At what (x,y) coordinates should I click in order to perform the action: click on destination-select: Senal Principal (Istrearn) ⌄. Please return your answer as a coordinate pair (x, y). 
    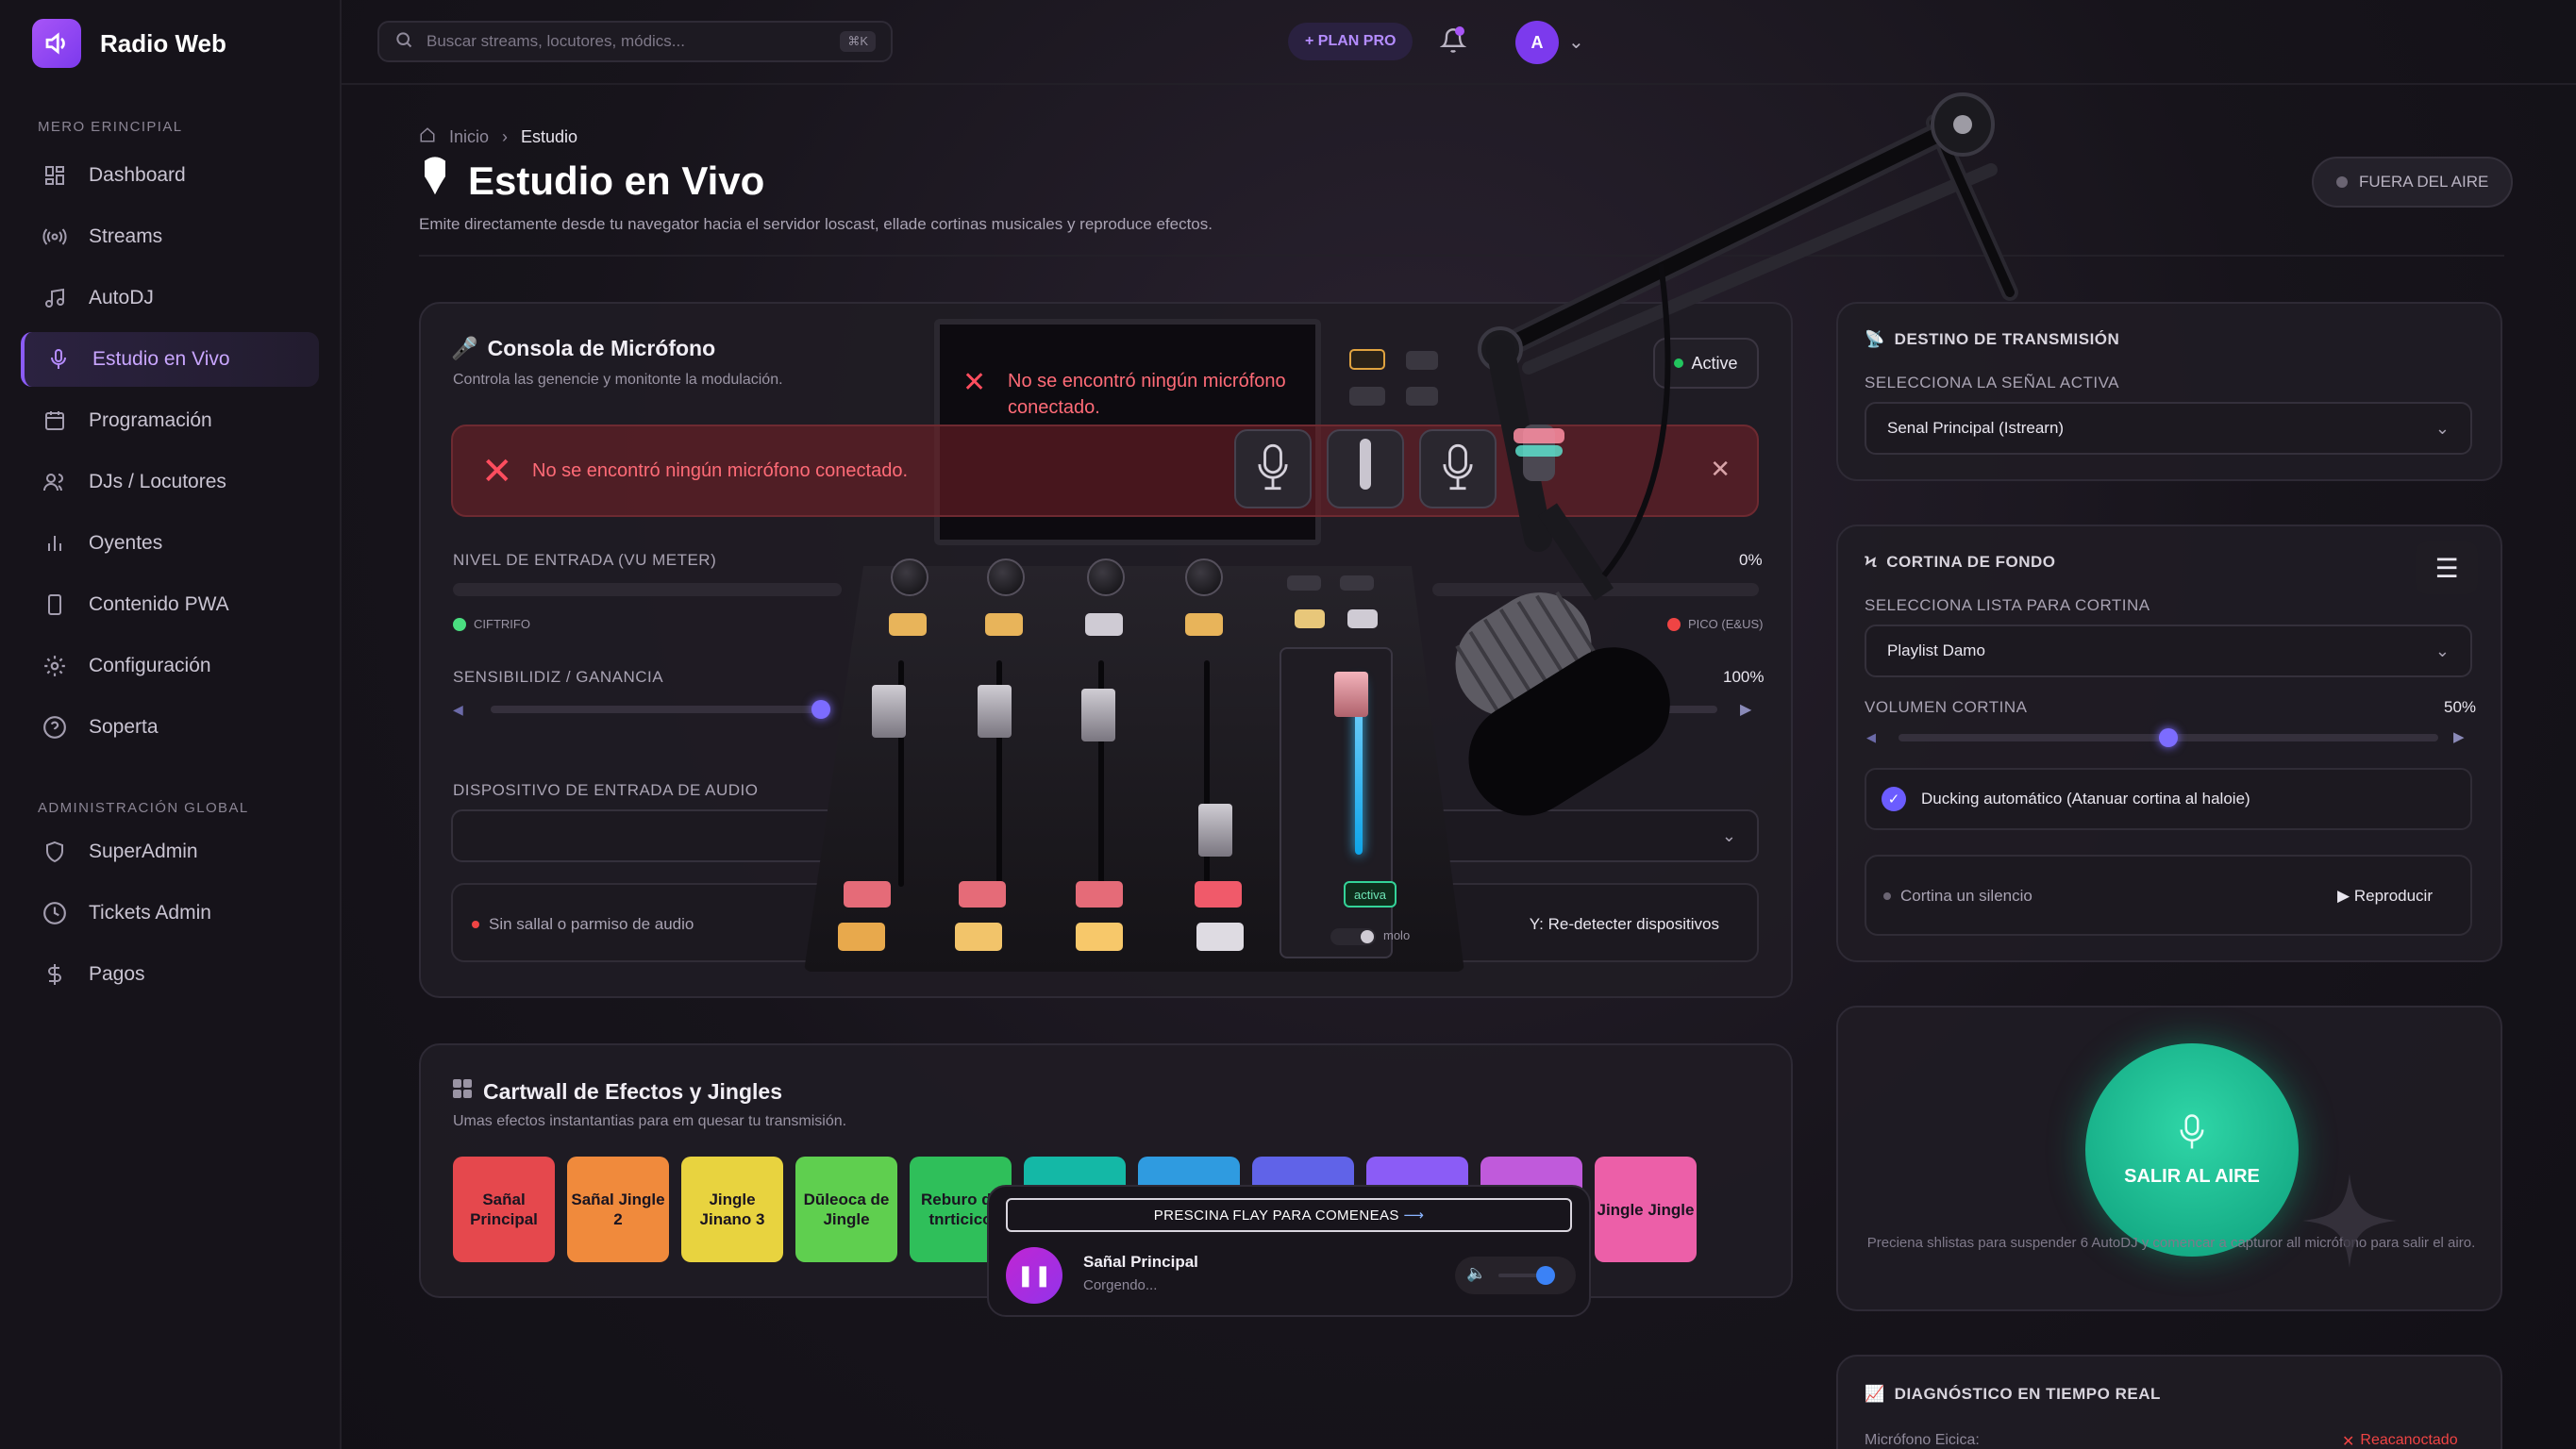
    Looking at the image, I should click on (2168, 429).